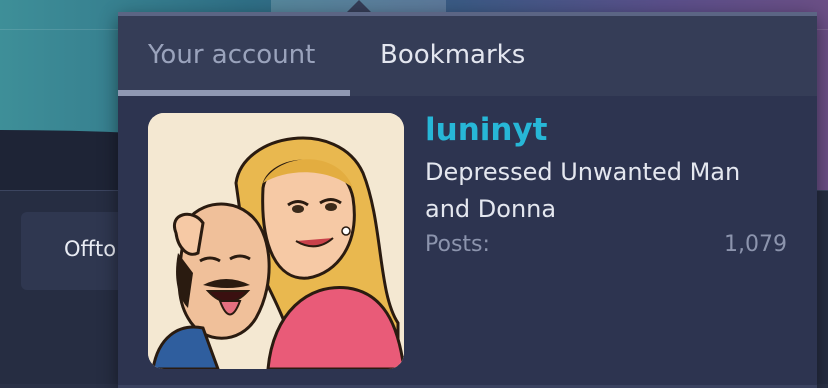 The width and height of the screenshot is (828, 388). What do you see at coordinates (755, 244) in the screenshot?
I see `posts-stat-value: 1,079` at bounding box center [755, 244].